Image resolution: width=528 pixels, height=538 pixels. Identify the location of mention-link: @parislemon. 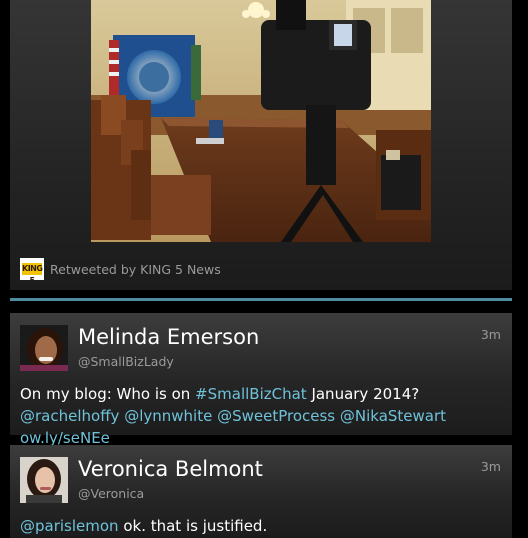
(69, 526).